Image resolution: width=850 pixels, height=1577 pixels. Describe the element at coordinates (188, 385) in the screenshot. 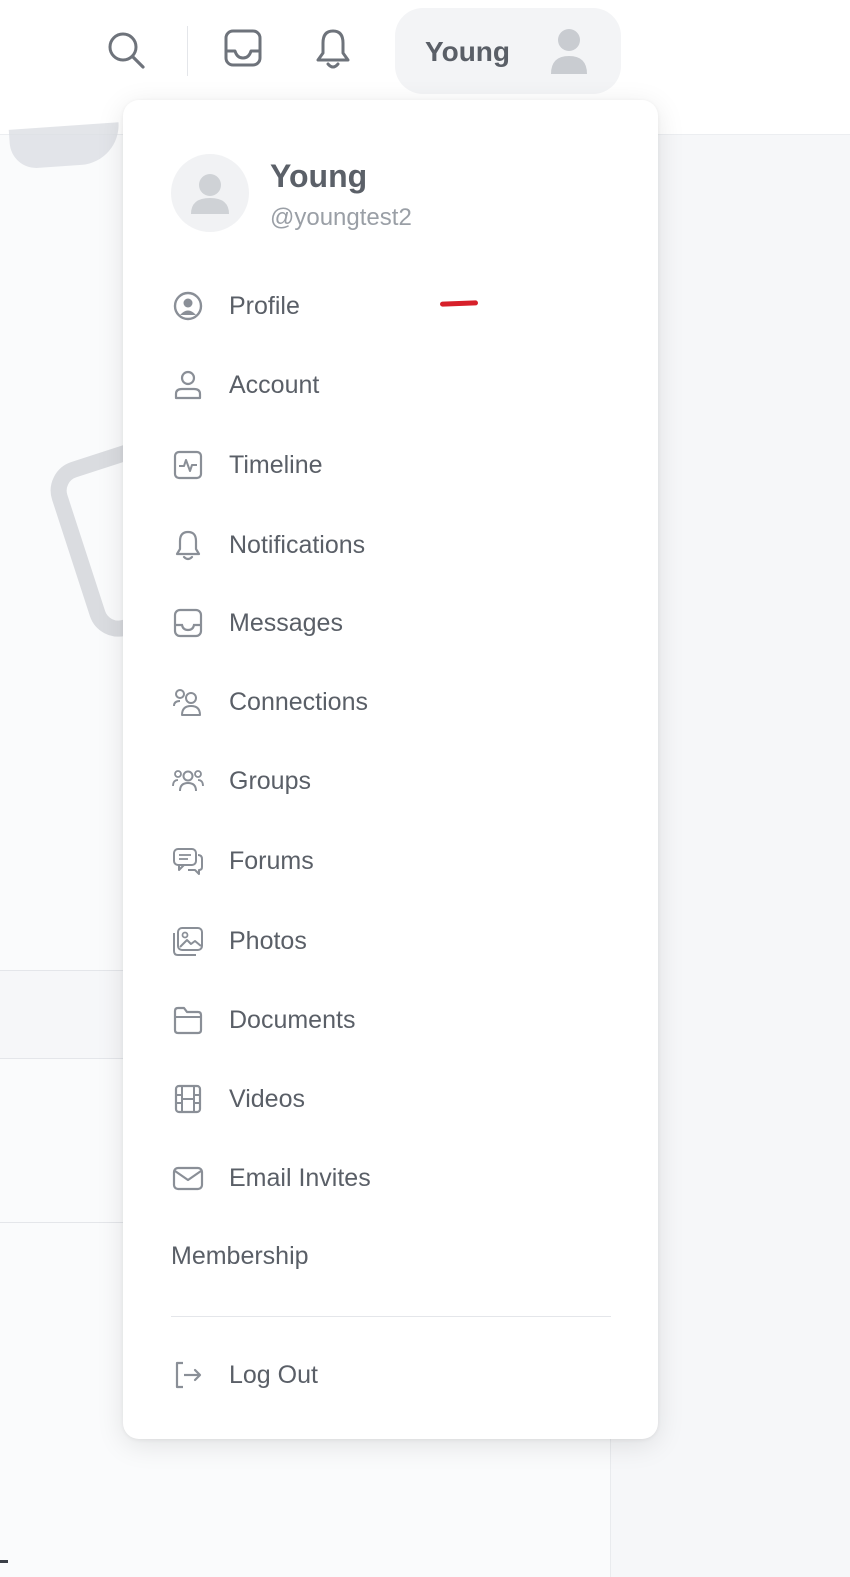

I see `user-icon` at that location.